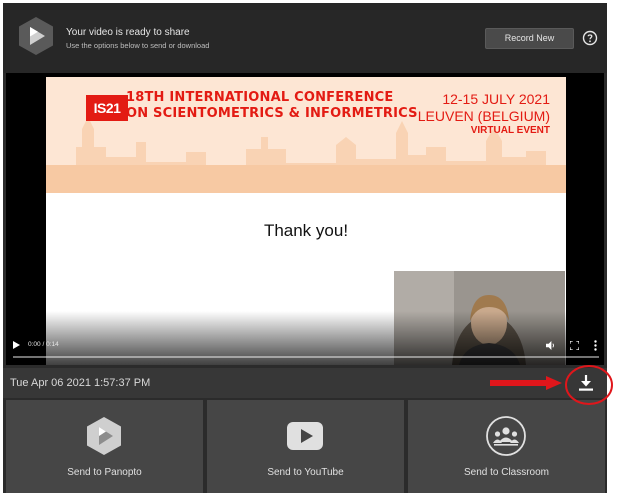 This screenshot has height=500, width=621. I want to click on play-icon, so click(16, 345).